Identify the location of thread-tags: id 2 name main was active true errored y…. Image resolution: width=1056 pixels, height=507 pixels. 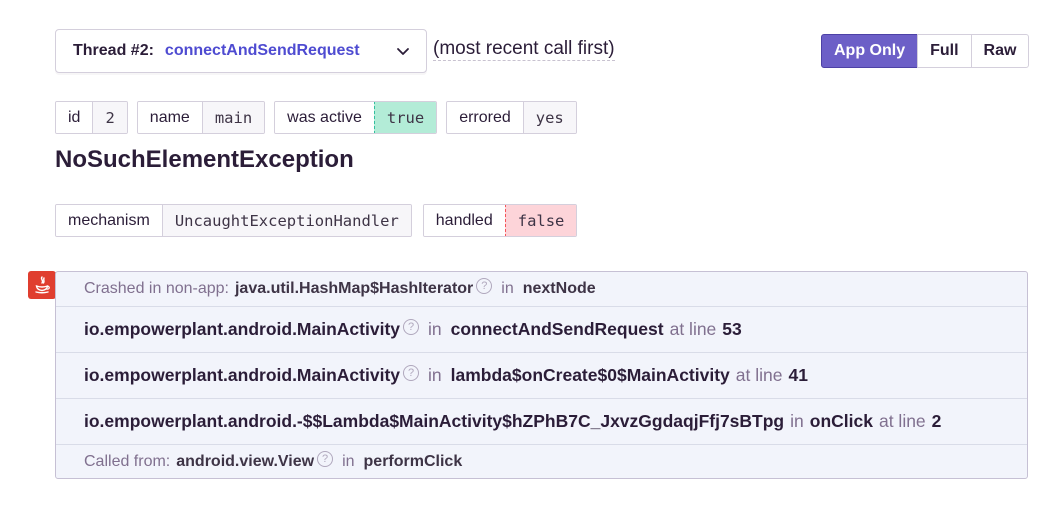
(316, 117).